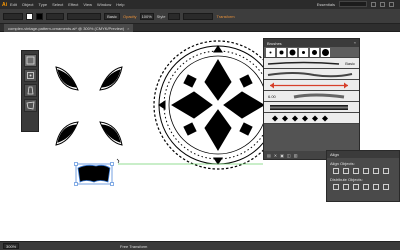 The height and width of the screenshot is (250, 400). Describe the element at coordinates (39, 16) in the screenshot. I see `stroke-swatch` at that location.